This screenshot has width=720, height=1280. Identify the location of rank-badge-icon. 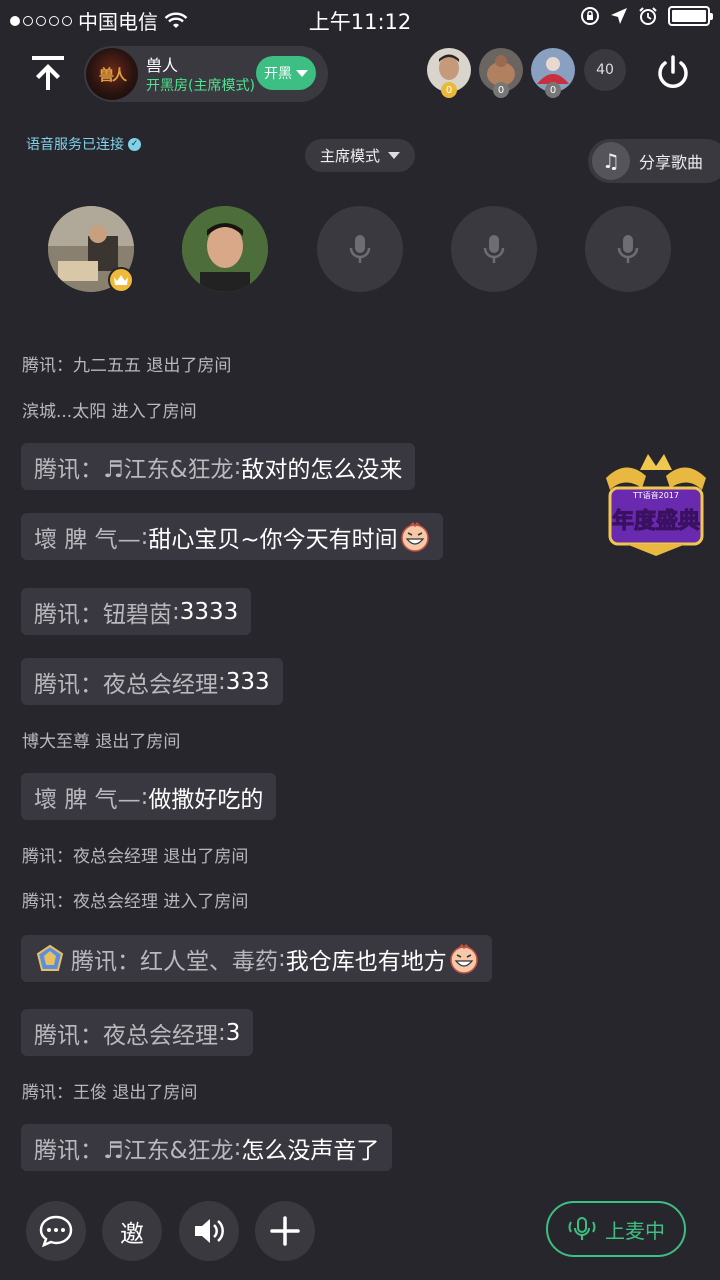
(50, 957).